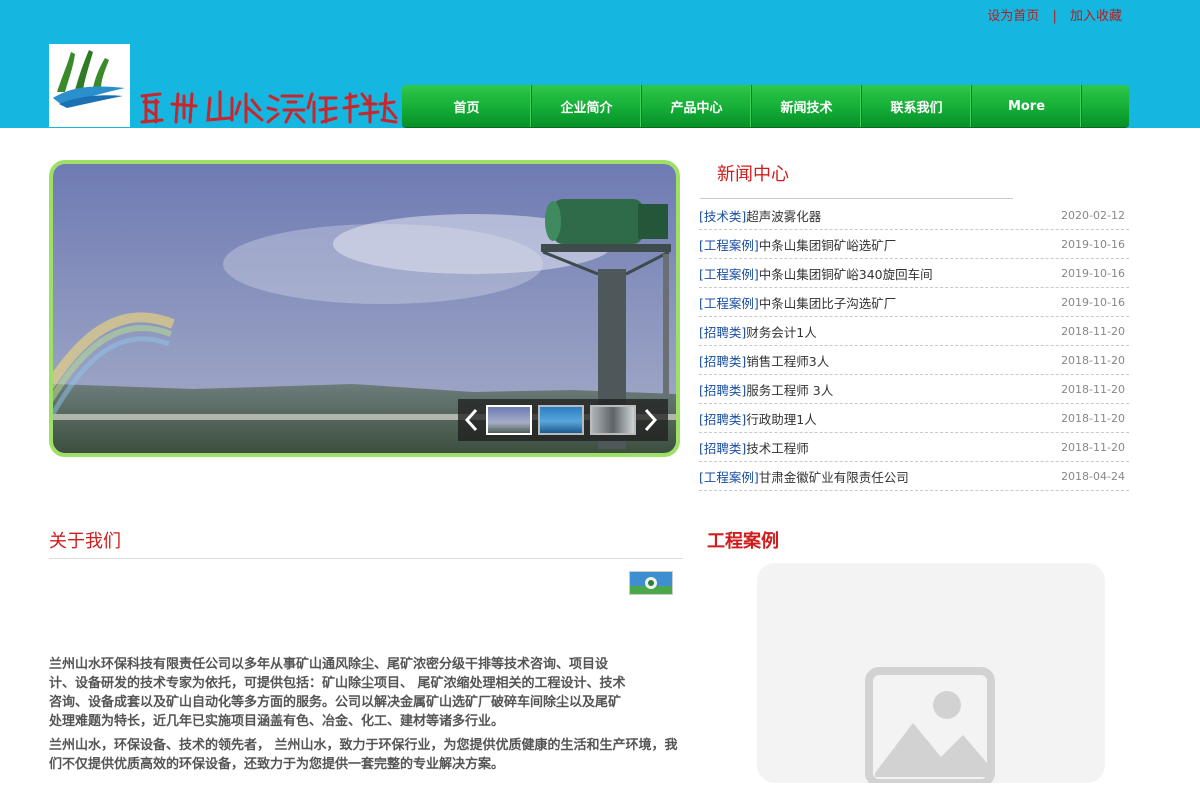  I want to click on news-section-title: 新闻中心, so click(753, 174).